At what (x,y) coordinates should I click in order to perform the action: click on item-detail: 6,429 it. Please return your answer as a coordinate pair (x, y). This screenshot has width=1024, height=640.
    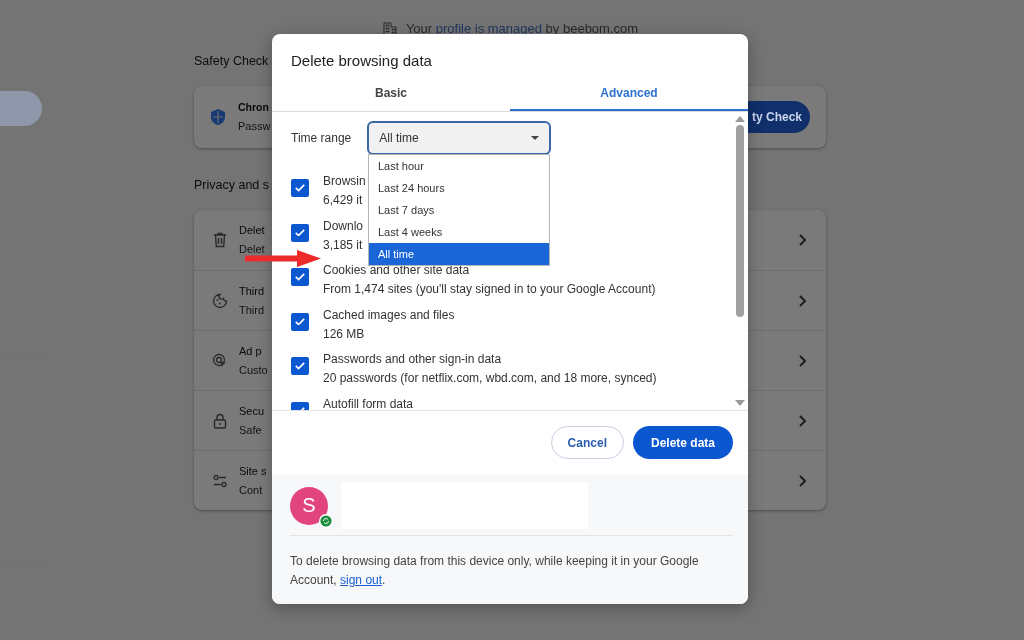
    Looking at the image, I should click on (343, 200).